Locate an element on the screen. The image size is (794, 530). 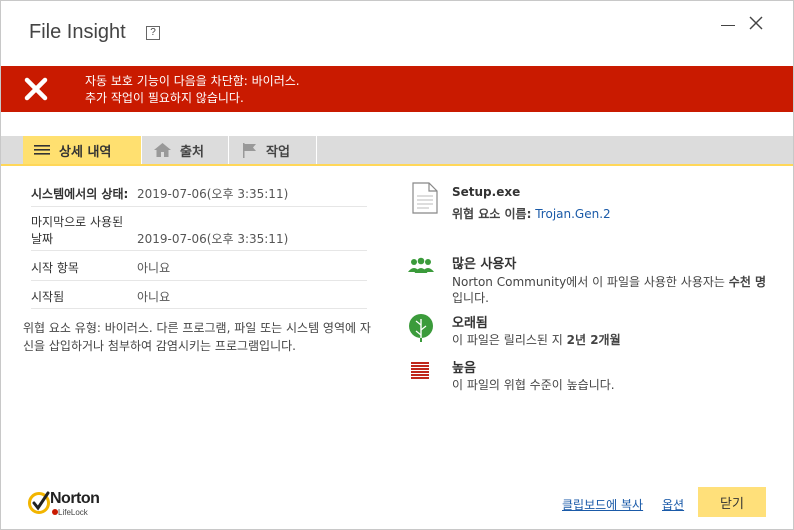
threat-description-line1: 위협 요소 유형: 바이러스. 다른 프로그램, 파일 또는 시스템 영역에 자 is located at coordinates (197, 328).